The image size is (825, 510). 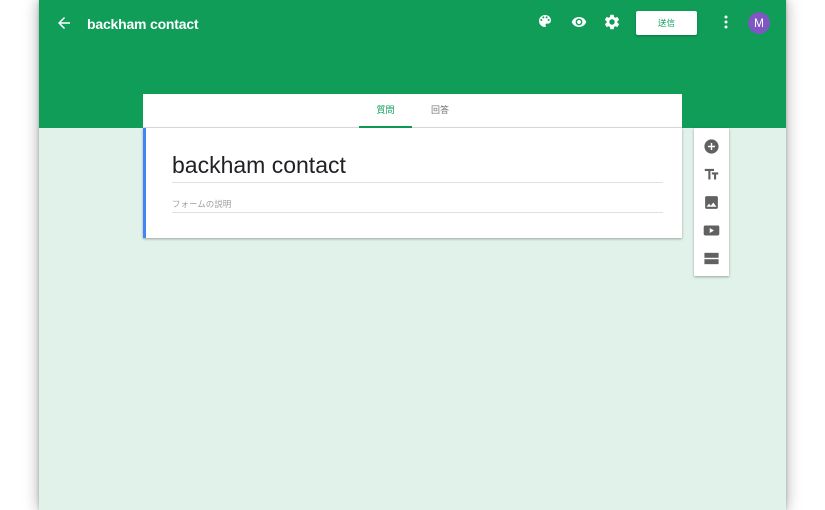 What do you see at coordinates (612, 22) in the screenshot?
I see `gear-icon` at bounding box center [612, 22].